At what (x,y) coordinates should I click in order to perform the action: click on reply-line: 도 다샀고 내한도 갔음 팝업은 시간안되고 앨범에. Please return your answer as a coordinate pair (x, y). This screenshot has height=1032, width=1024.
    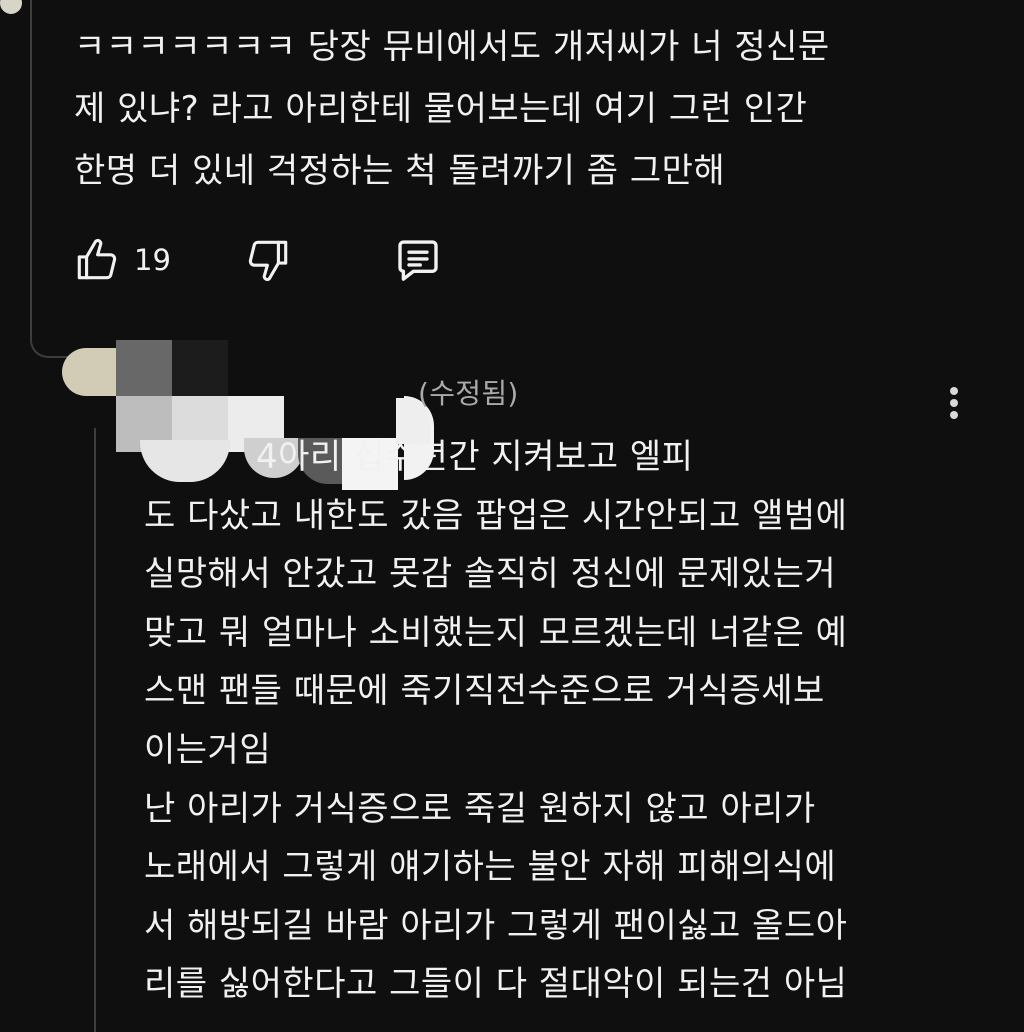
    Looking at the image, I should click on (496, 515).